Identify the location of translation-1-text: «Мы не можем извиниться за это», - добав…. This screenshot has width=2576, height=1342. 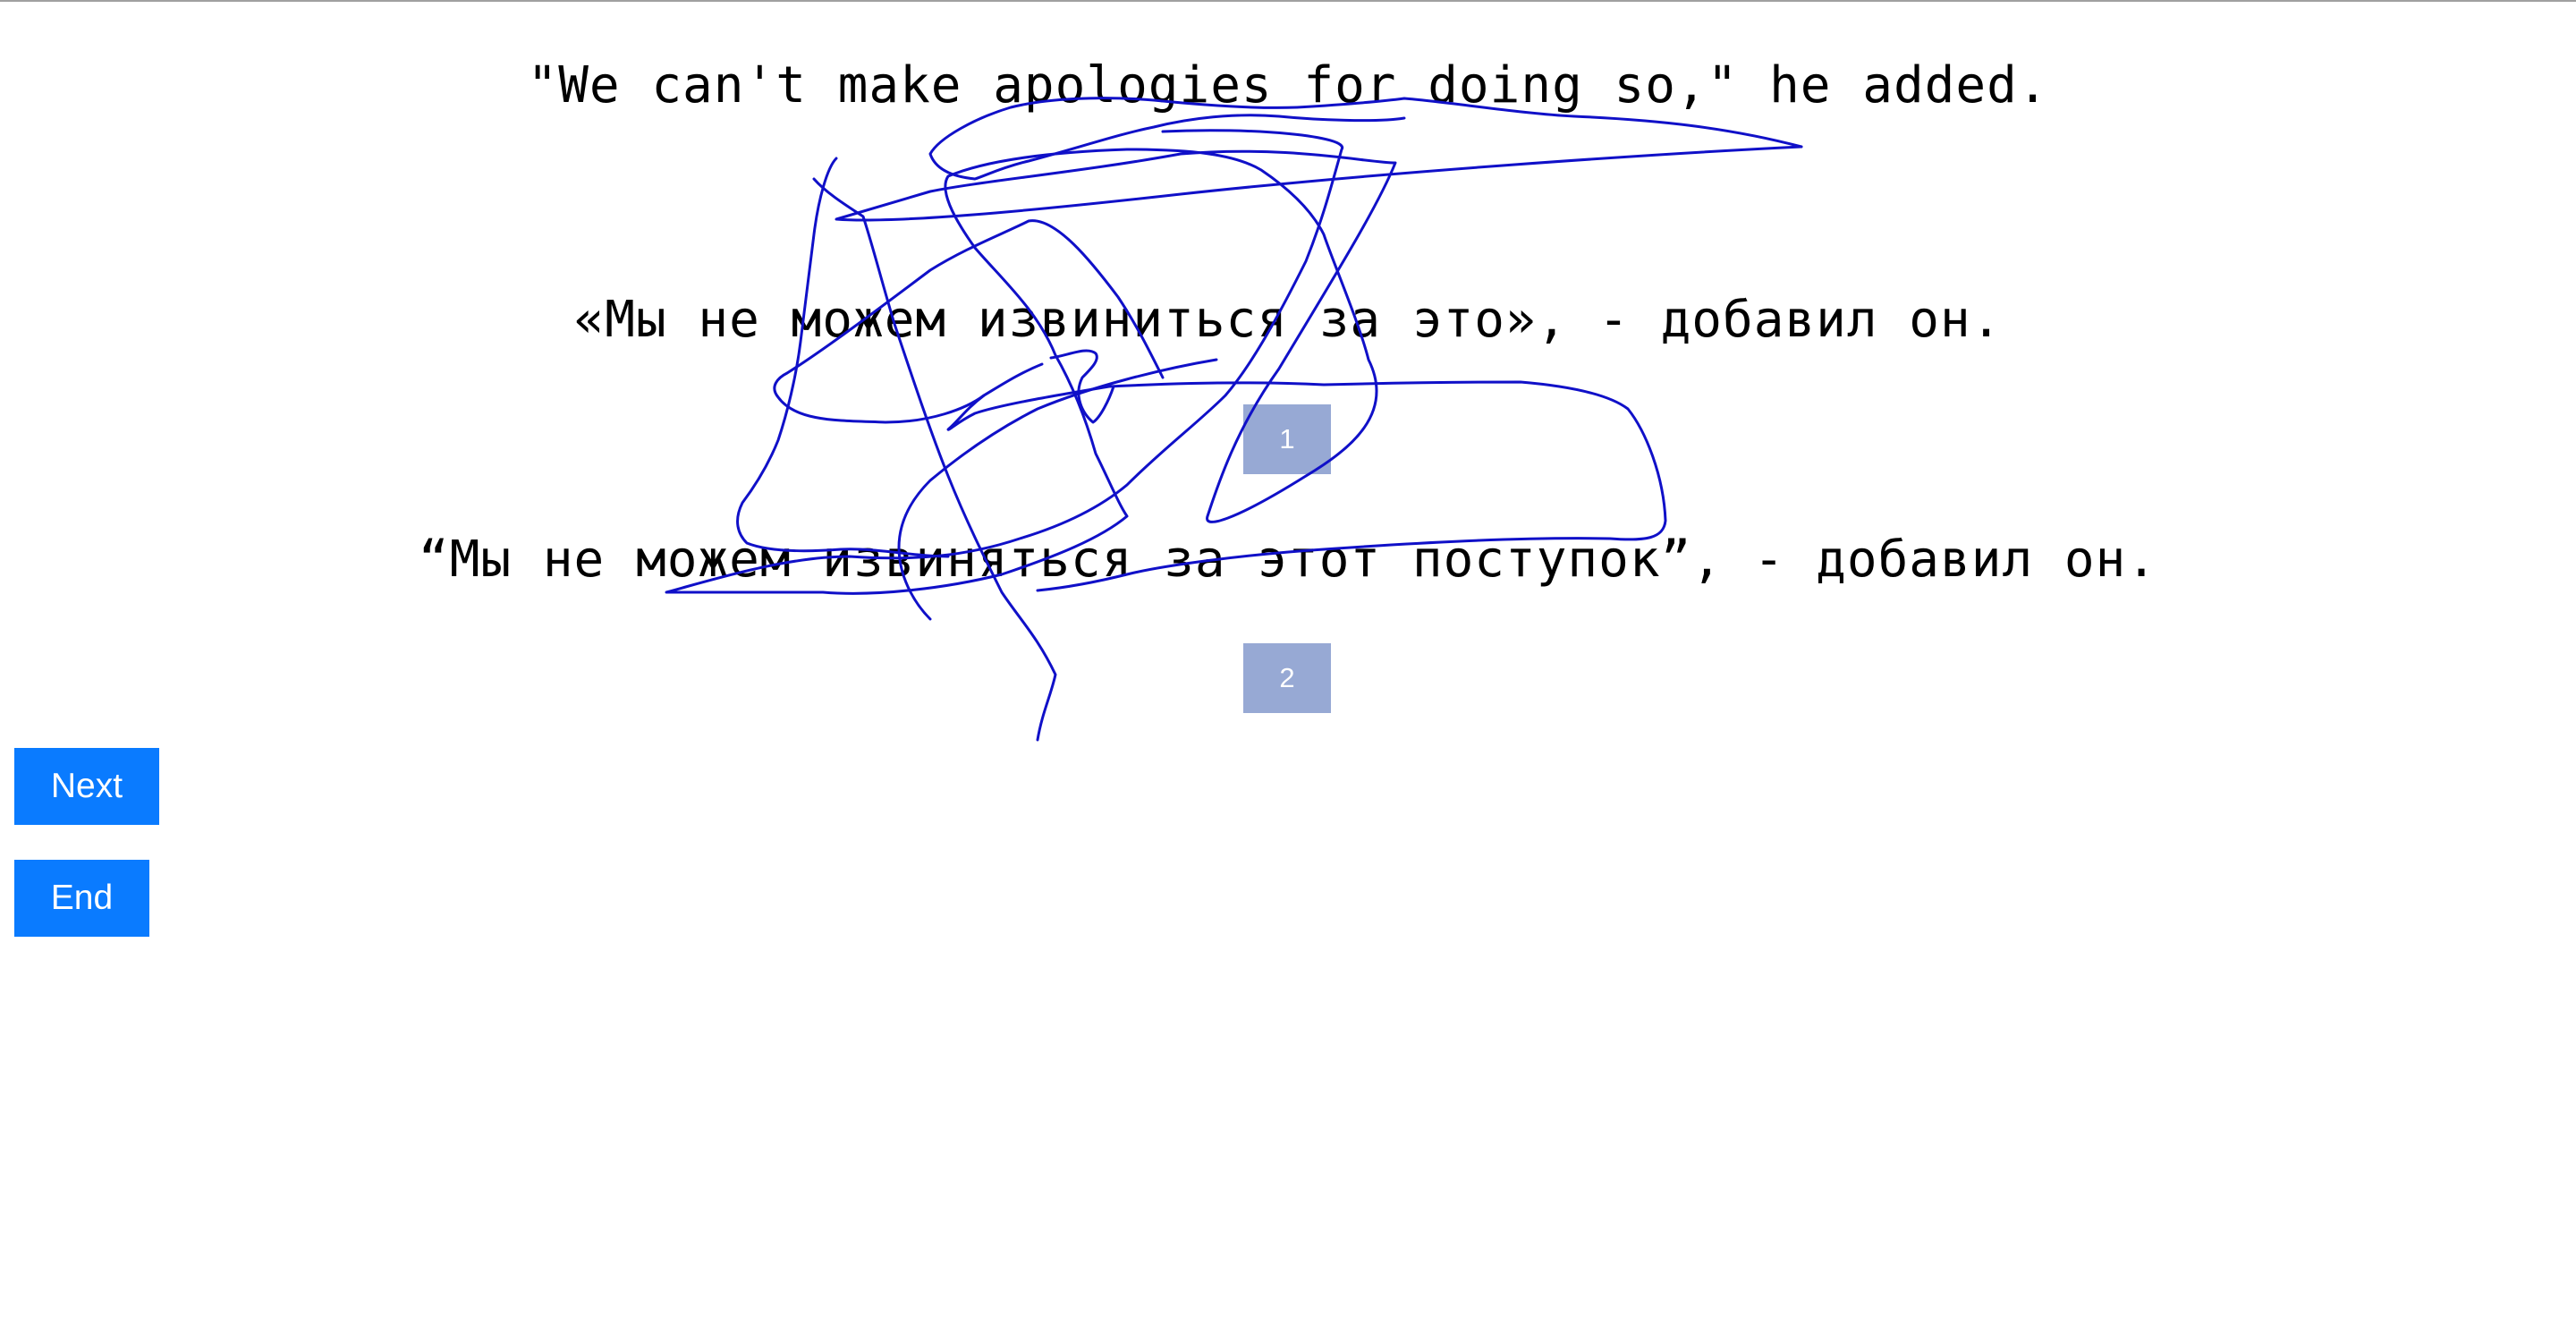
(1288, 320).